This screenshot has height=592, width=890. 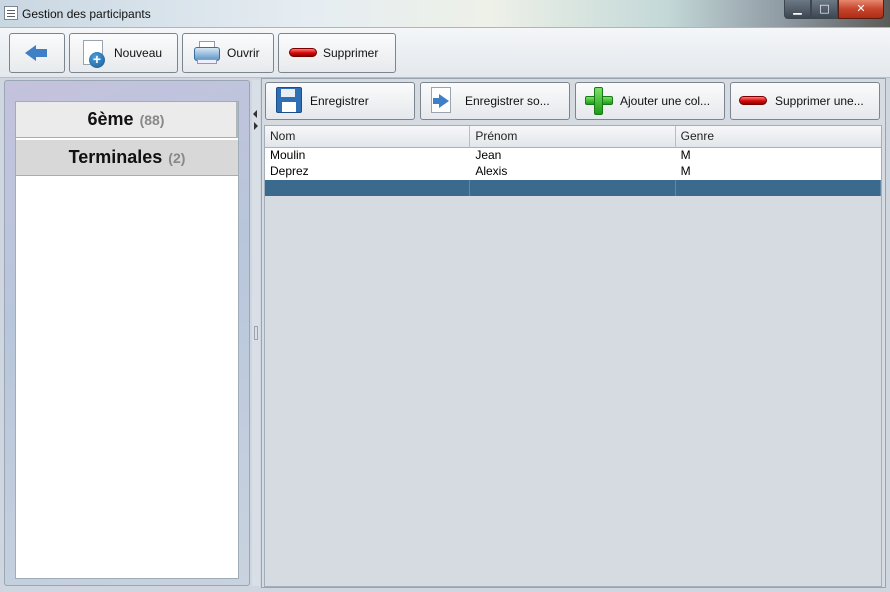 What do you see at coordinates (367, 156) in the screenshot?
I see `cell-nom: Moulin` at bounding box center [367, 156].